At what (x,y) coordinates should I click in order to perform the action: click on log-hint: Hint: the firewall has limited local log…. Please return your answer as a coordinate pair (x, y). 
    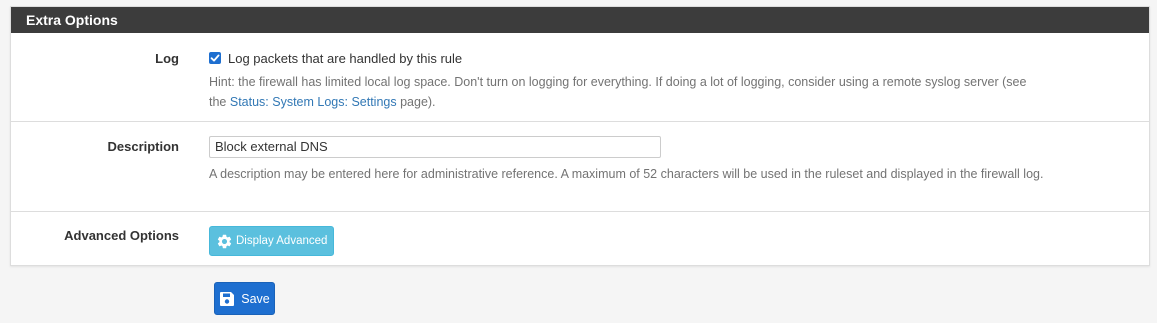
    Looking at the image, I should click on (670, 92).